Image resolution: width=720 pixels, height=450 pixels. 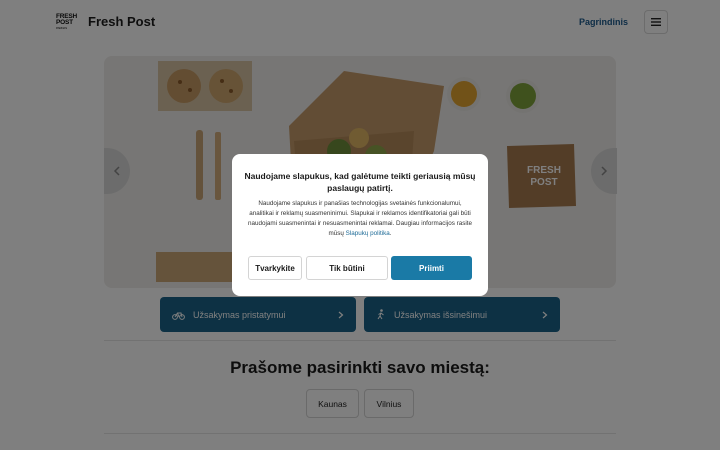 What do you see at coordinates (368, 233) in the screenshot?
I see `cookie-policy-link: Slapukų politika` at bounding box center [368, 233].